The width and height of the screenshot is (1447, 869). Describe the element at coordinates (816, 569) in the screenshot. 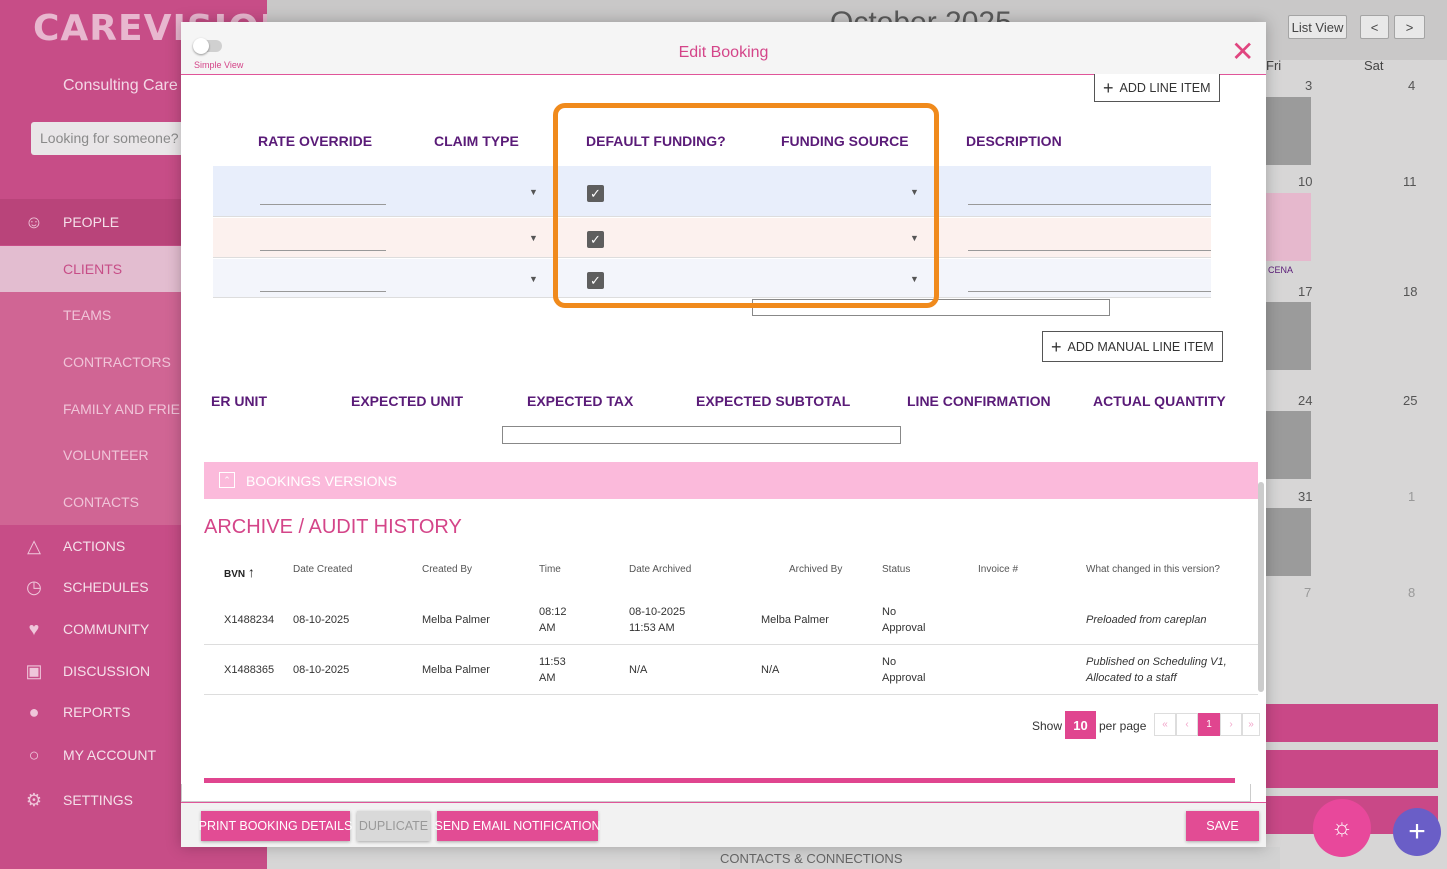

I see `col-archived-by: Archived By` at that location.